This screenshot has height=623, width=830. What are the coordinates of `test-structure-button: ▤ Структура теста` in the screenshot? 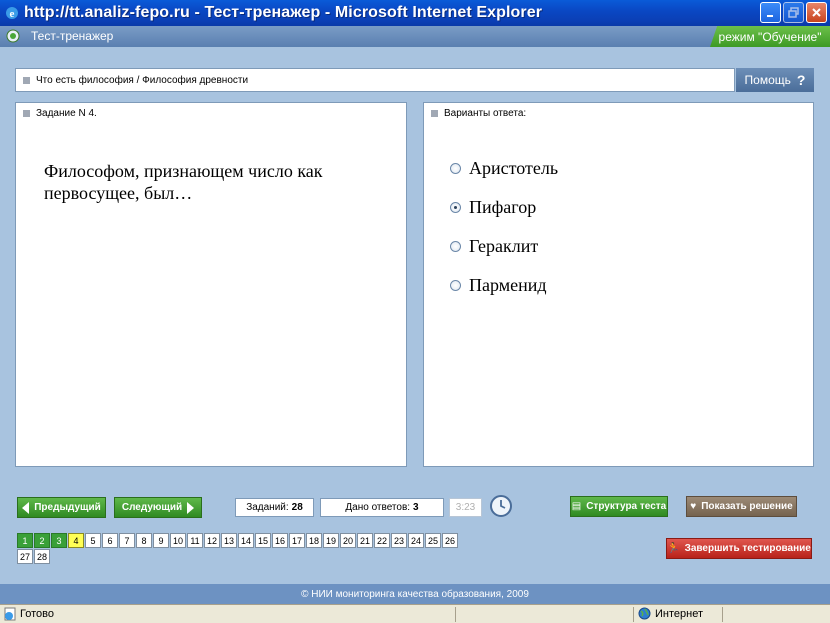 It's located at (619, 506).